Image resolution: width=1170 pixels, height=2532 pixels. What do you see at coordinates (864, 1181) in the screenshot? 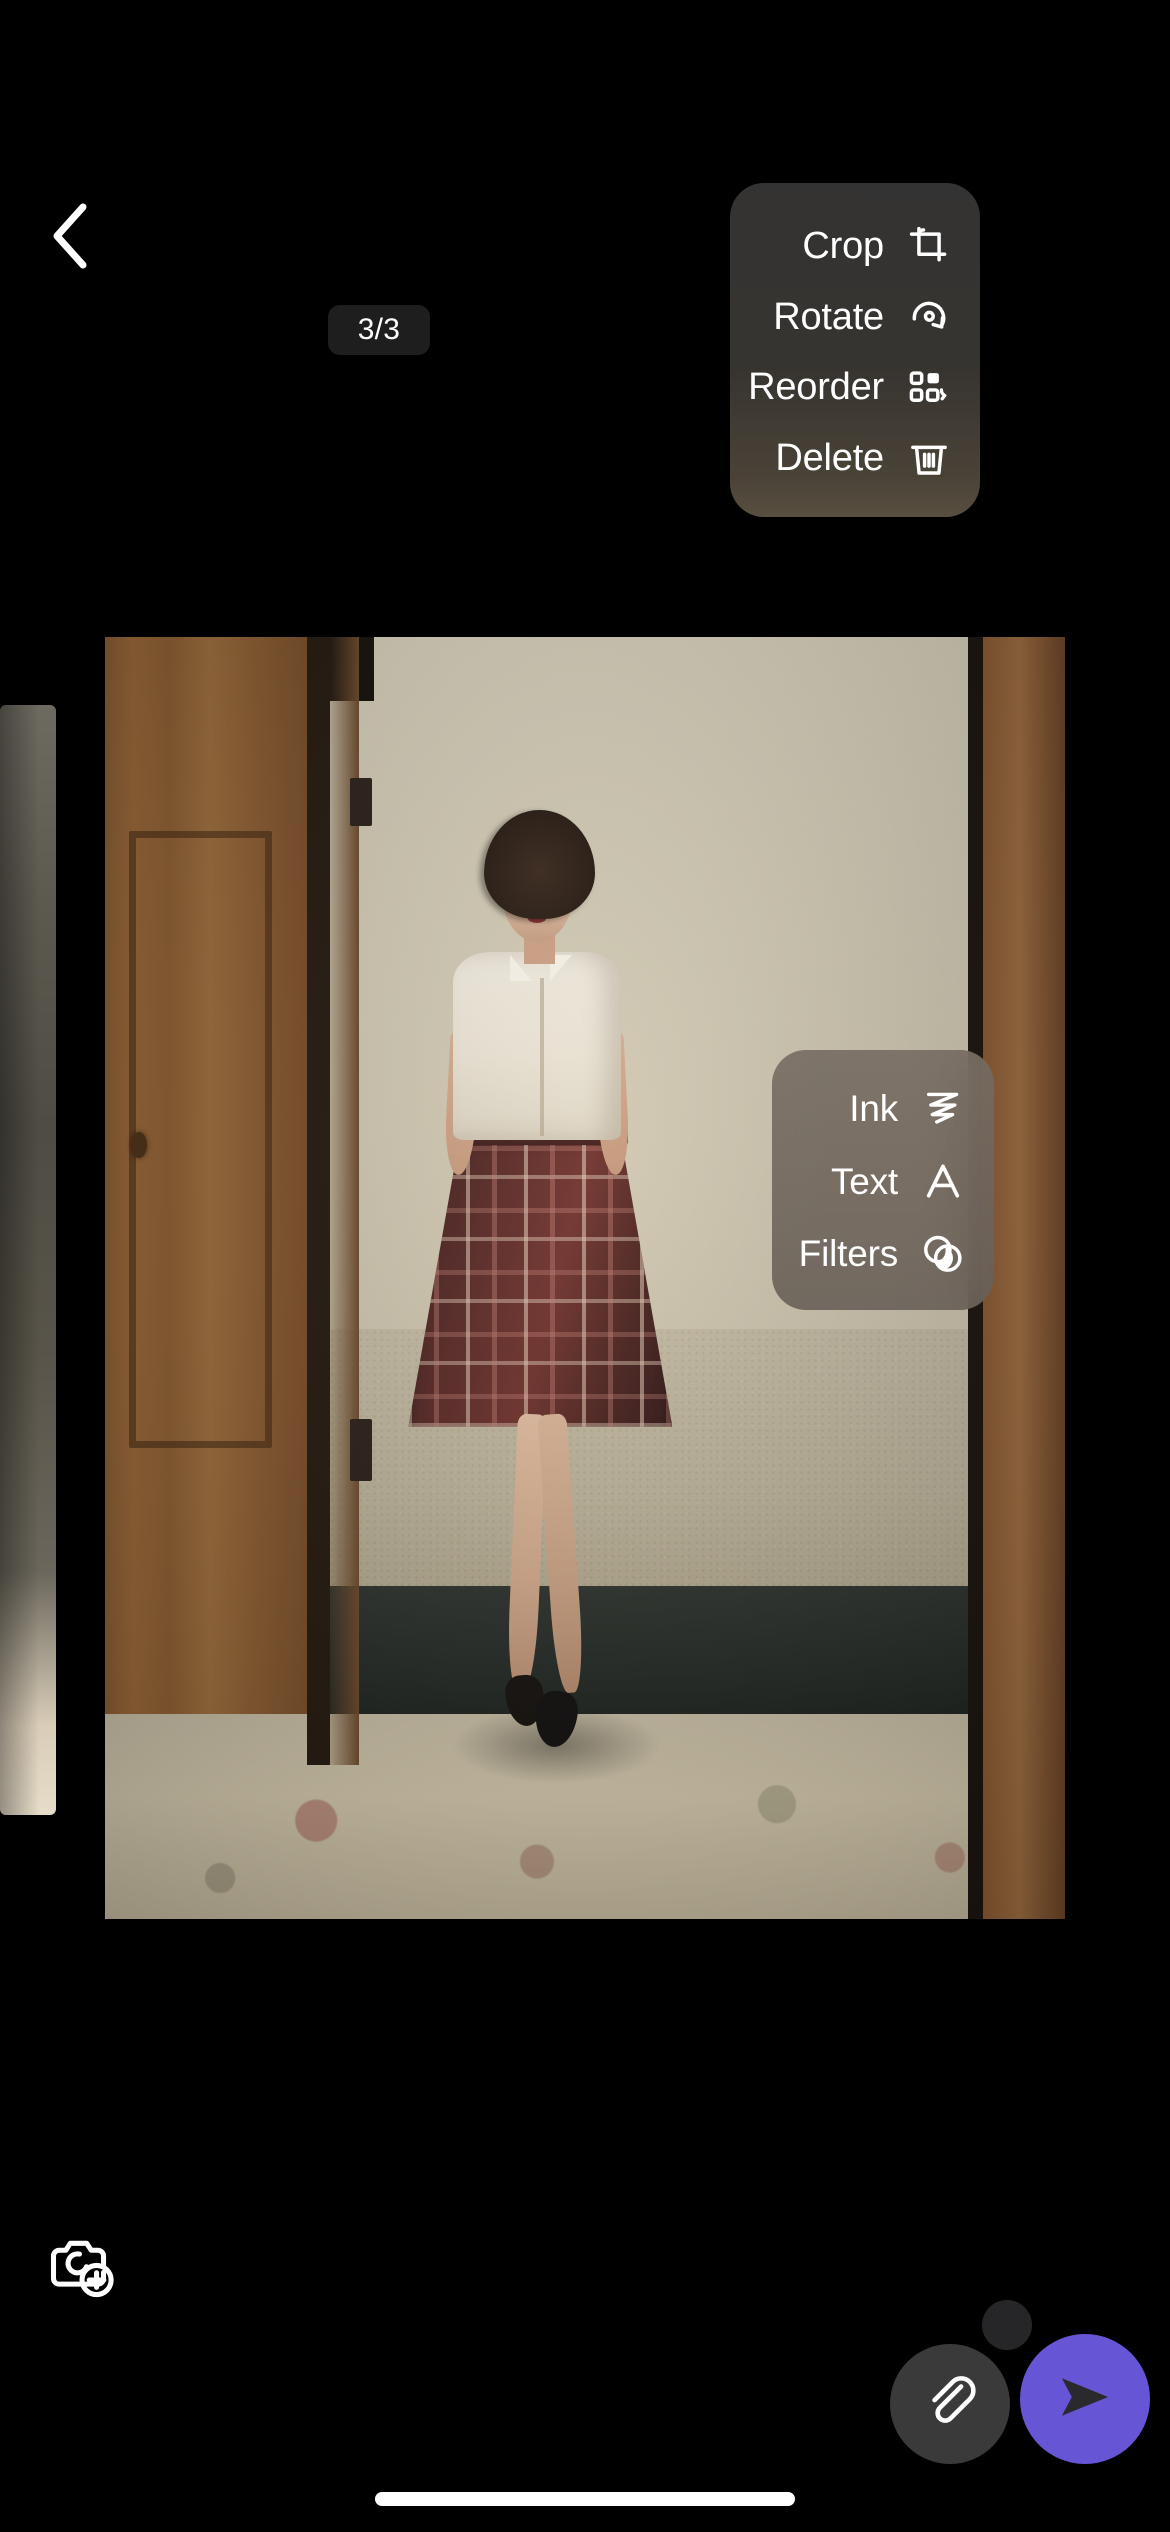
I see `menu-item-text-label: Text` at bounding box center [864, 1181].